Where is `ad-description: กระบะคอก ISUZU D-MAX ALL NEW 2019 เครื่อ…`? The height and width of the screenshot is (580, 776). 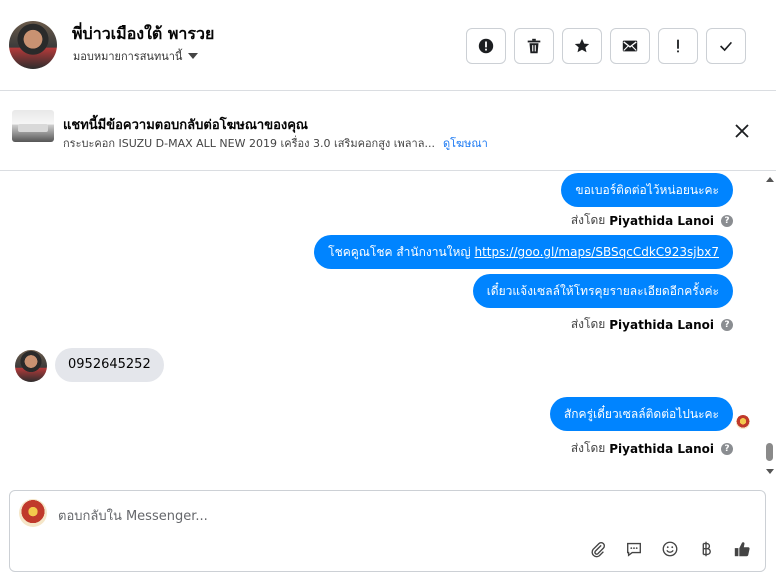
ad-description: กระบะคอก ISUZU D-MAX ALL NEW 2019 เครื่อ… is located at coordinates (249, 143).